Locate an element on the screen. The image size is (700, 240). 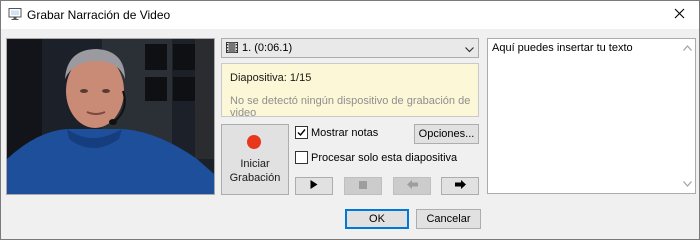
window-title: Grabar Narración de Video is located at coordinates (99, 15).